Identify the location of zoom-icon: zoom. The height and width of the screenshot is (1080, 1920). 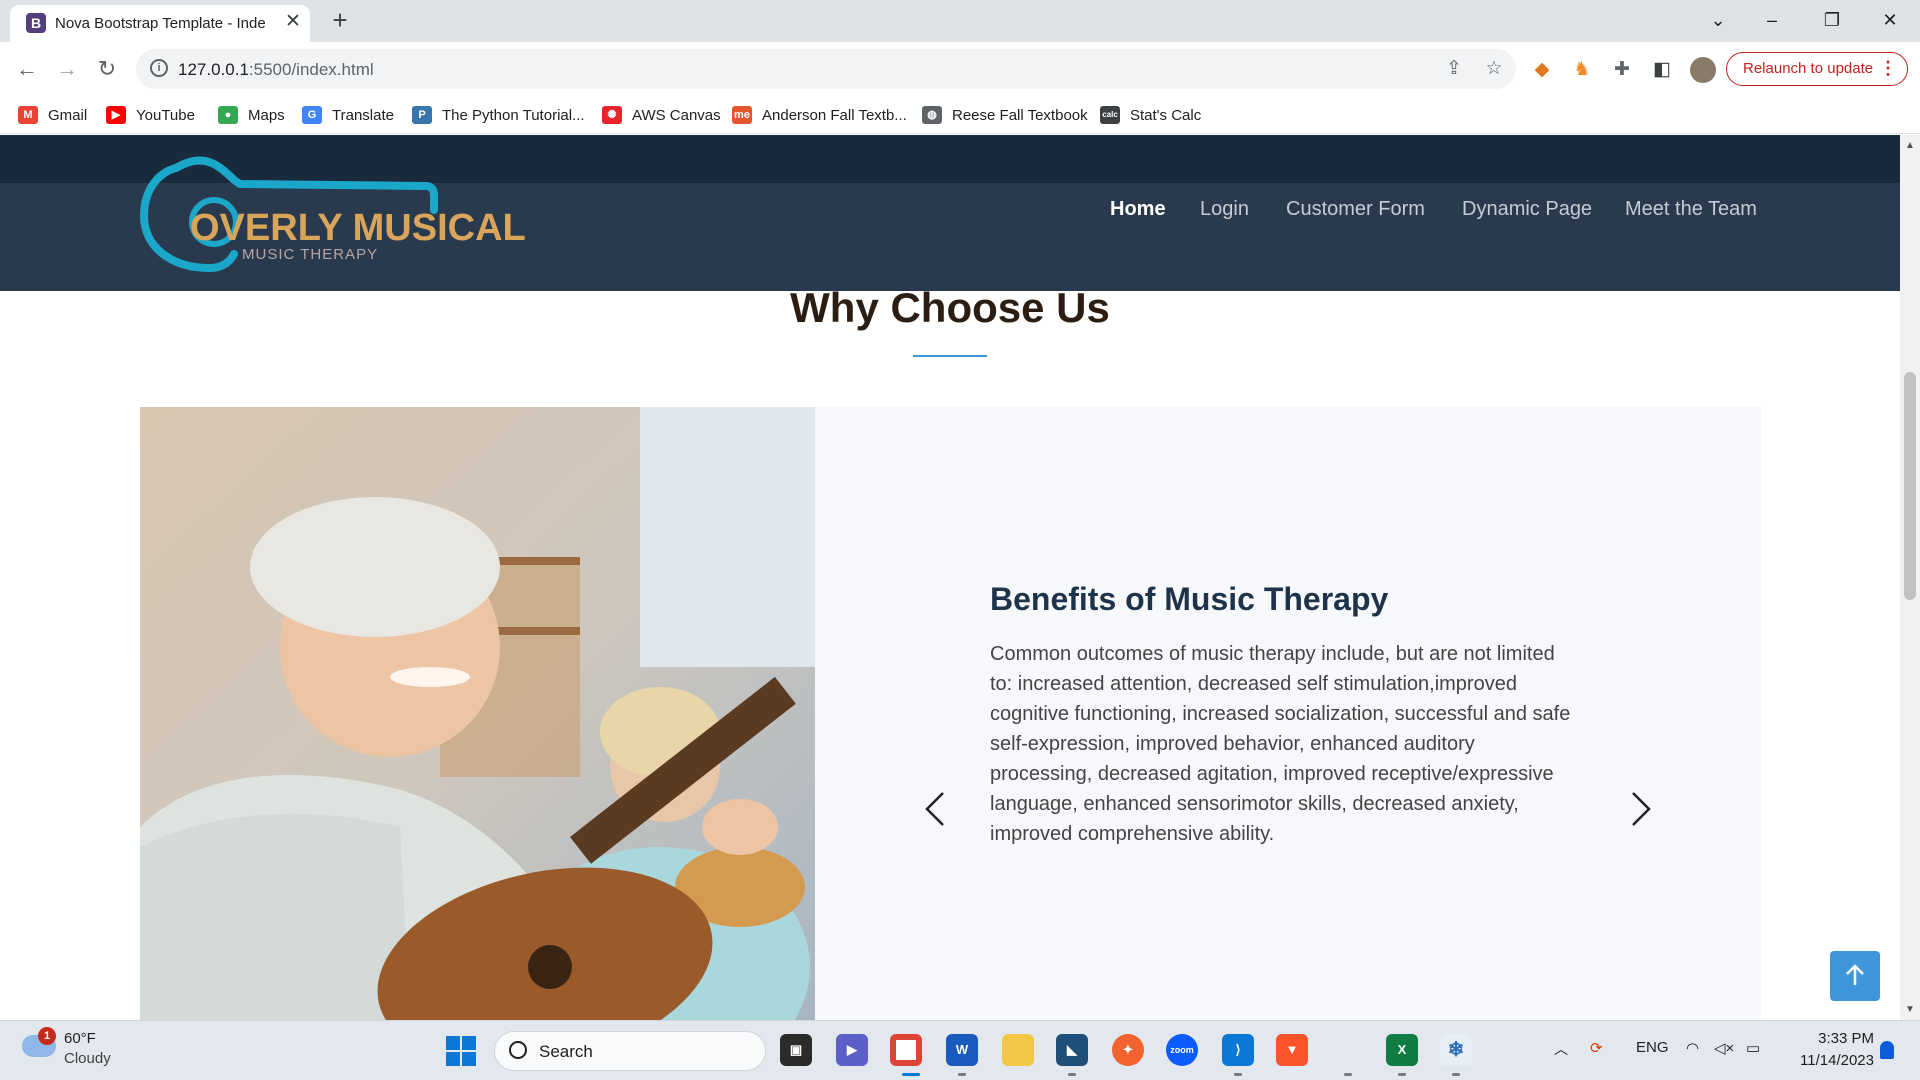
(1182, 1050).